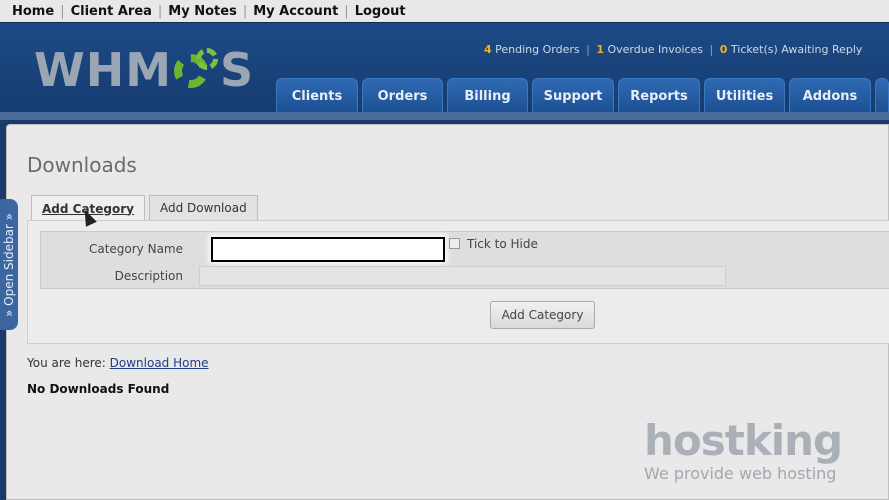 The height and width of the screenshot is (500, 889). Describe the element at coordinates (317, 95) in the screenshot. I see `tab-clients: Clients` at that location.